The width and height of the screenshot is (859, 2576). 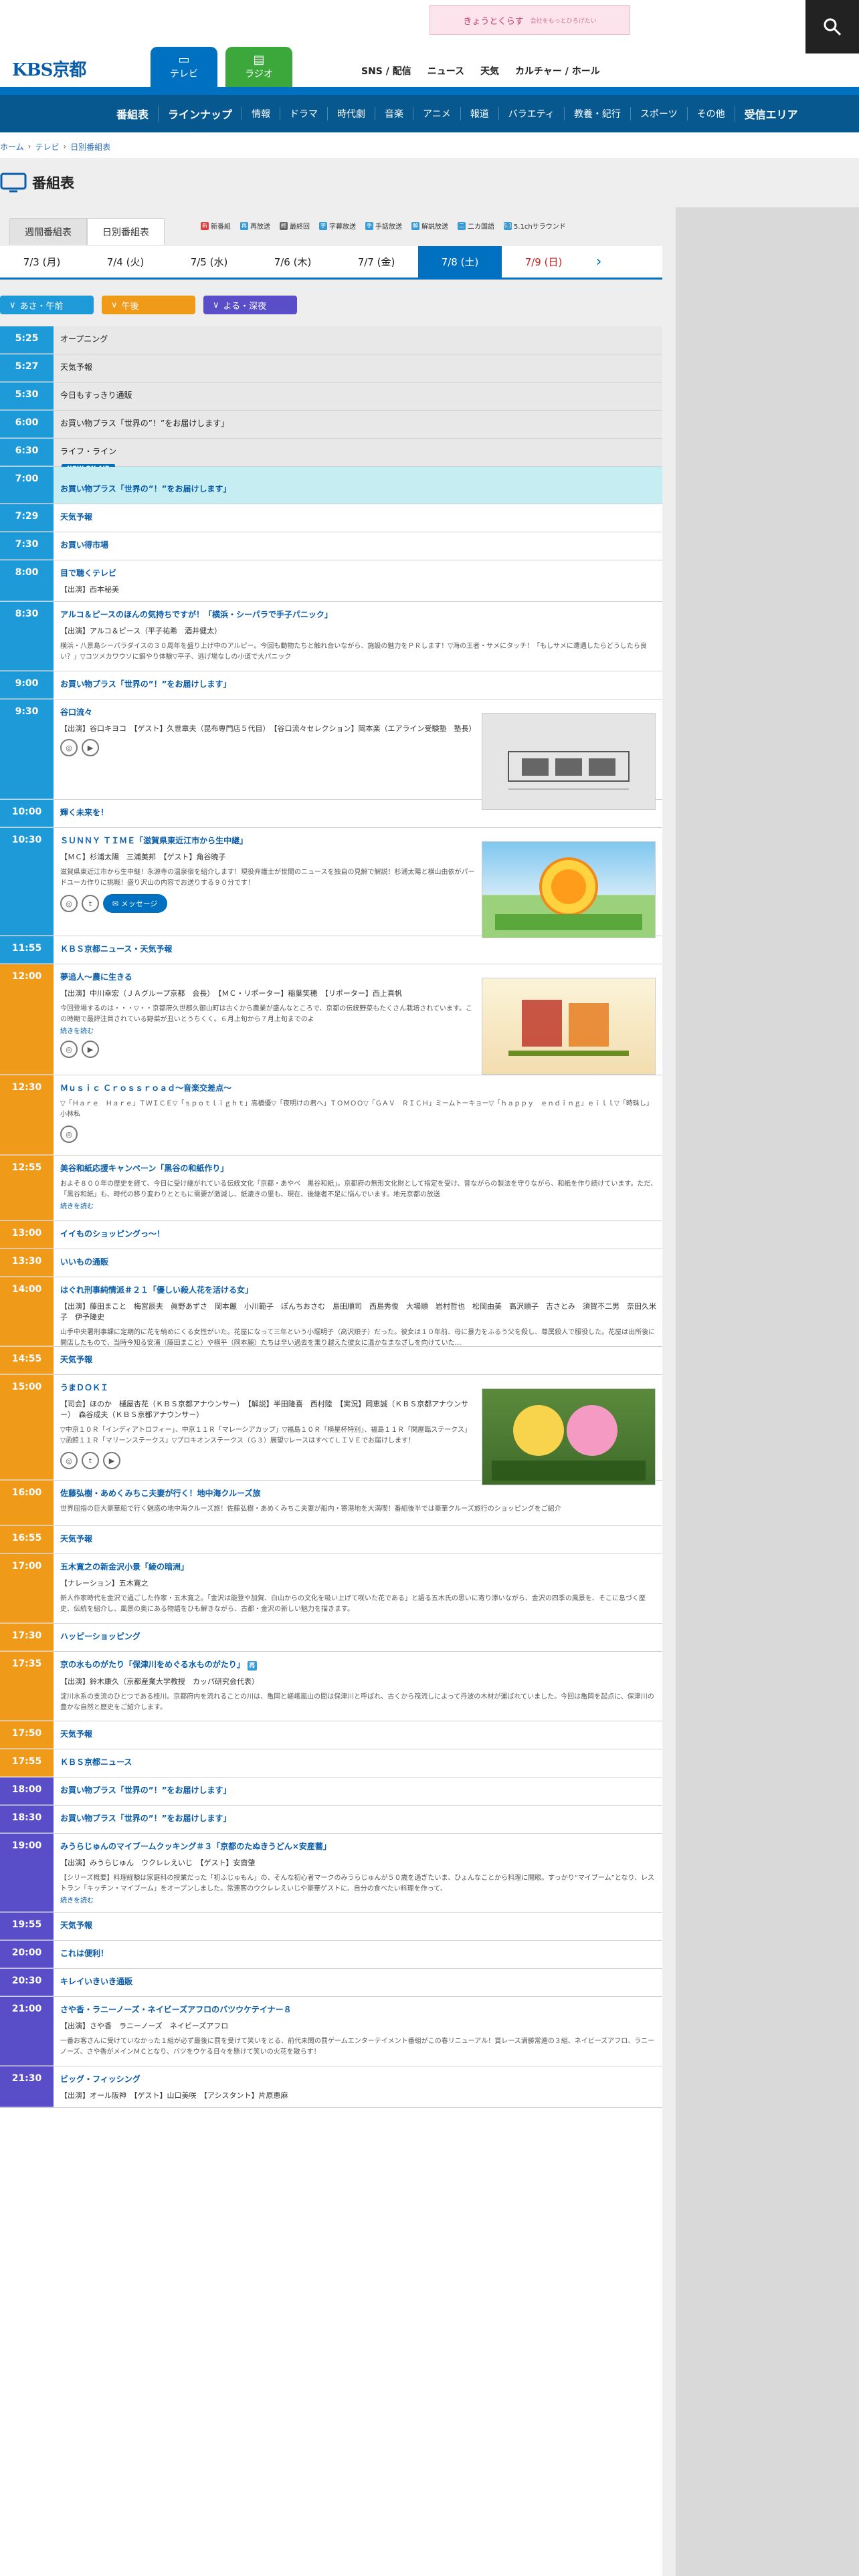 I want to click on global-nav-item: 天気, so click(x=489, y=71).